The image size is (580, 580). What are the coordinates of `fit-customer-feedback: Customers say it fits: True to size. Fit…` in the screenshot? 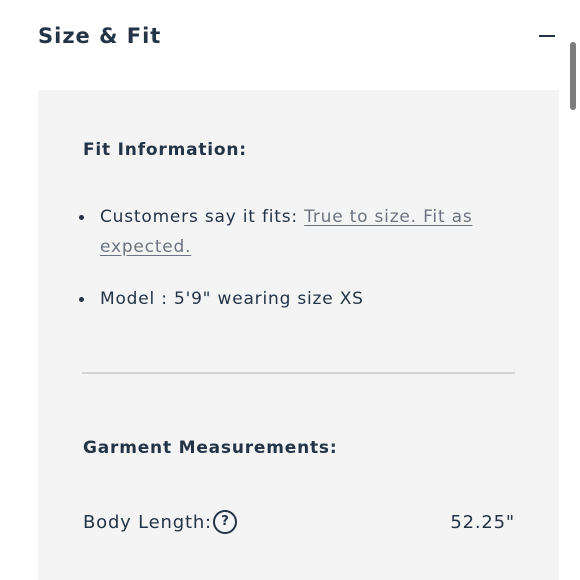 It's located at (293, 232).